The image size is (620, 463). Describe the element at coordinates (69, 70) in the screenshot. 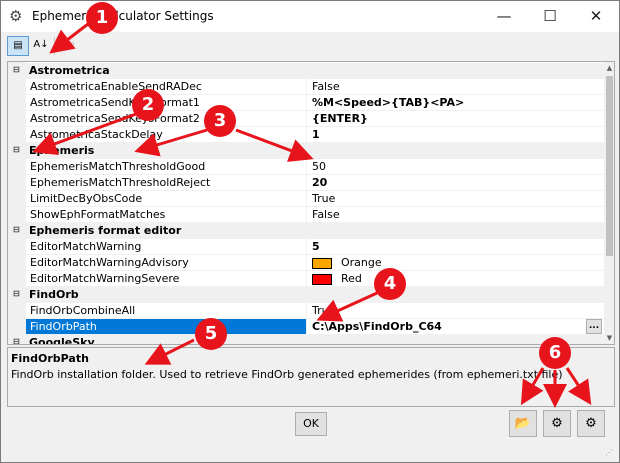

I see `category-name: Astrometrica` at that location.